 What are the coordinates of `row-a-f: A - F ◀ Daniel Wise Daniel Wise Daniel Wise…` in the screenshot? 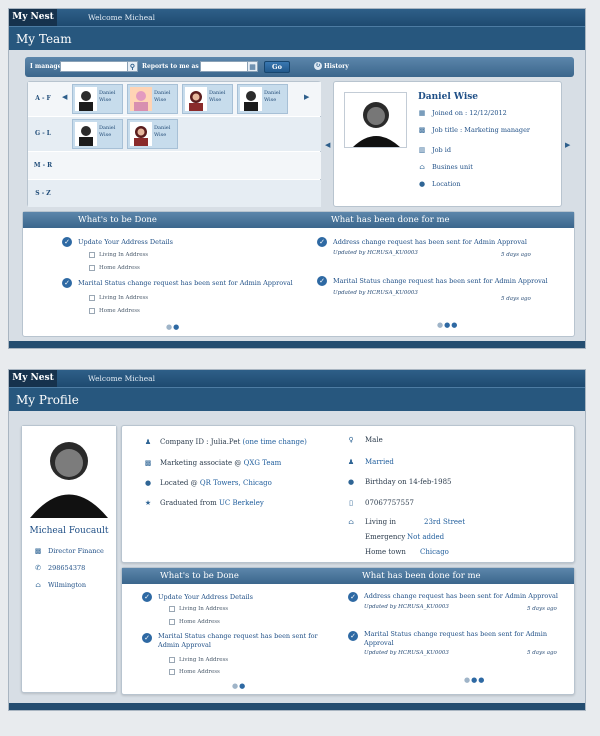 It's located at (174, 99).